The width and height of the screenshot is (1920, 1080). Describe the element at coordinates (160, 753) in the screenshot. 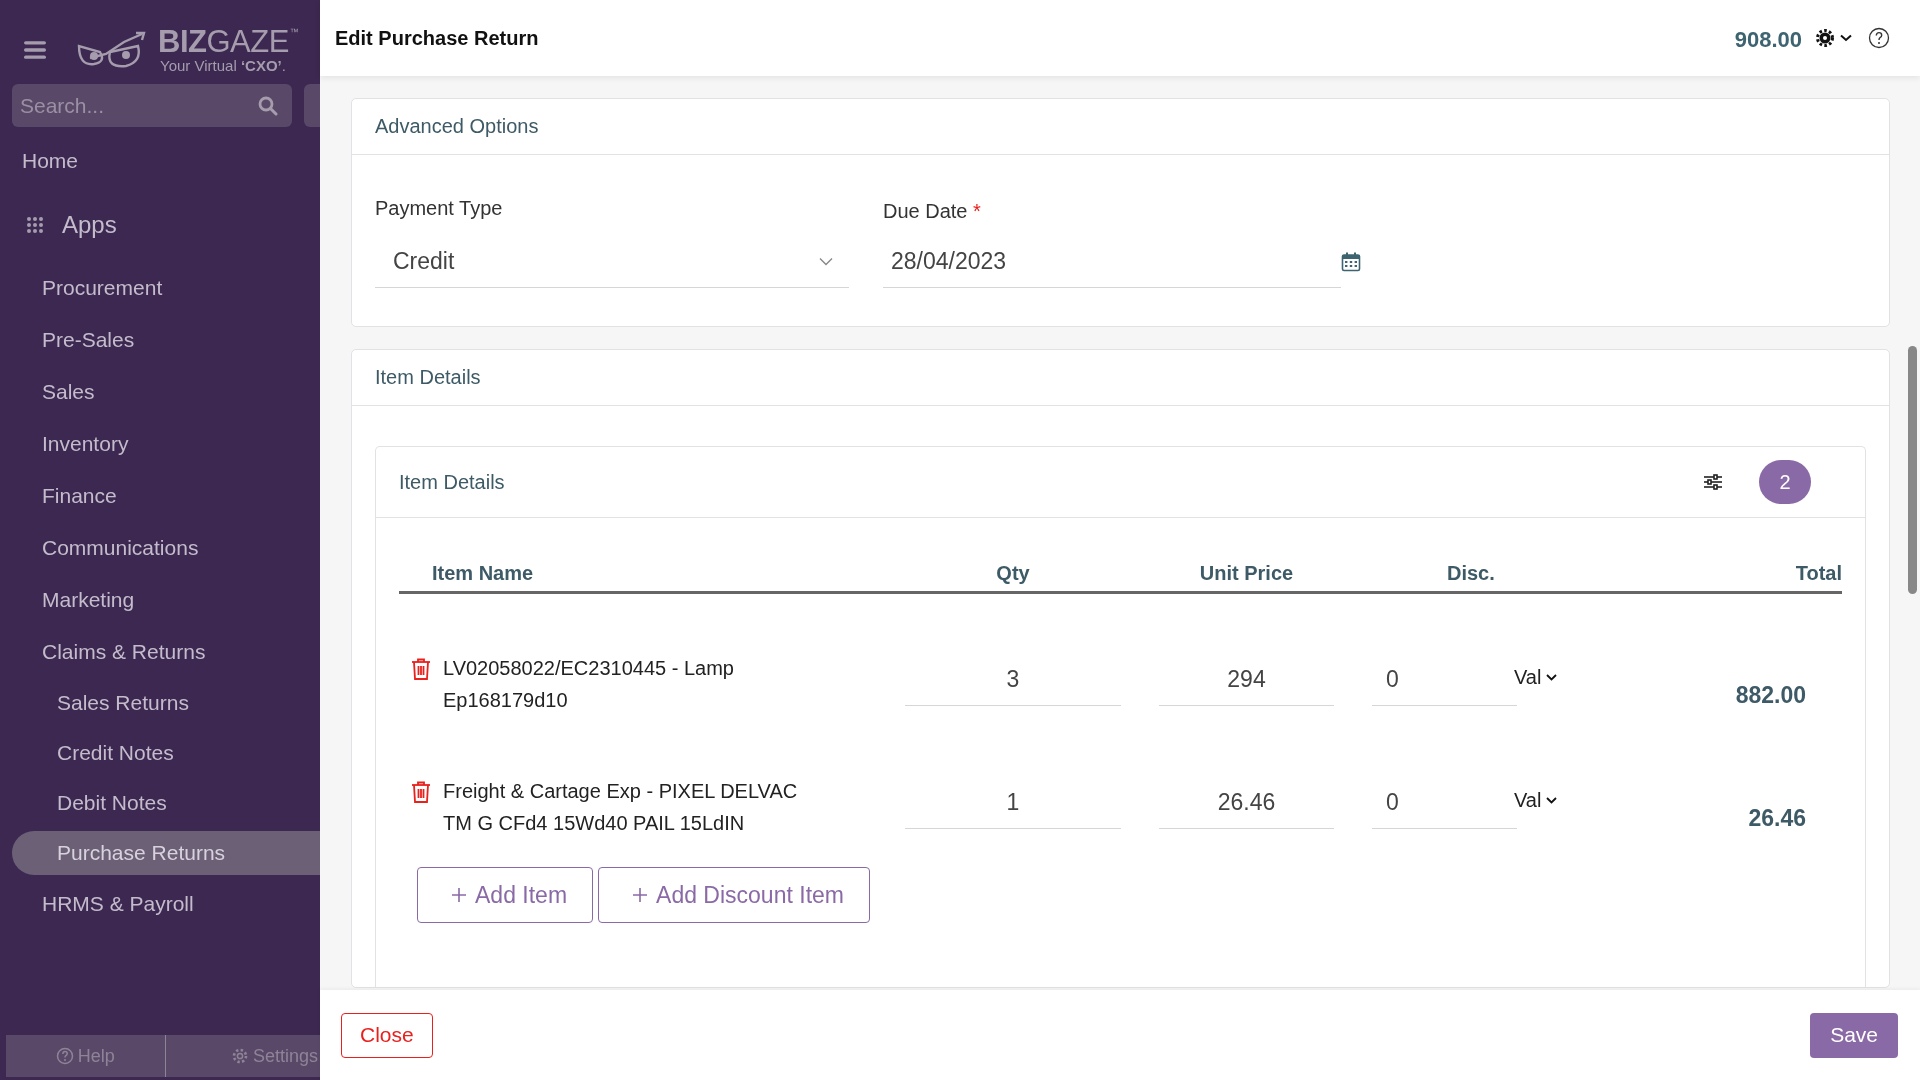

I see `sidebar-subitem: Credit Notes` at that location.